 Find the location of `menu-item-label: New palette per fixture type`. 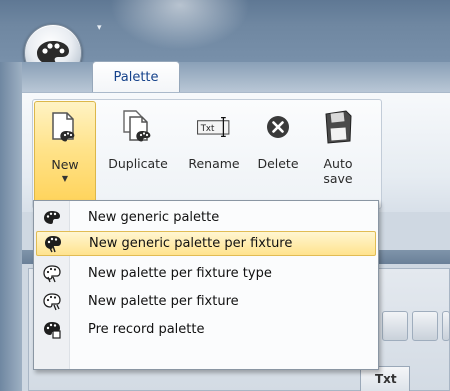

menu-item-label: New palette per fixture type is located at coordinates (180, 273).